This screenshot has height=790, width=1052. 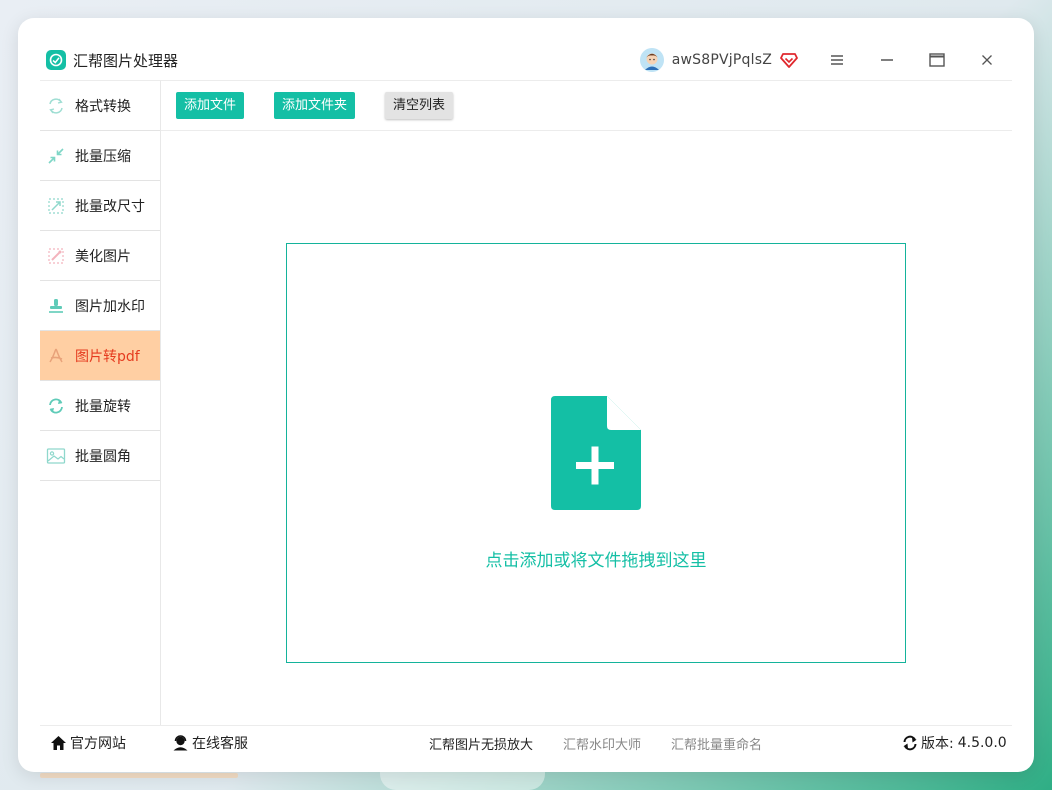 What do you see at coordinates (107, 356) in the screenshot?
I see `sidebar-item-label: 图片转pdf` at bounding box center [107, 356].